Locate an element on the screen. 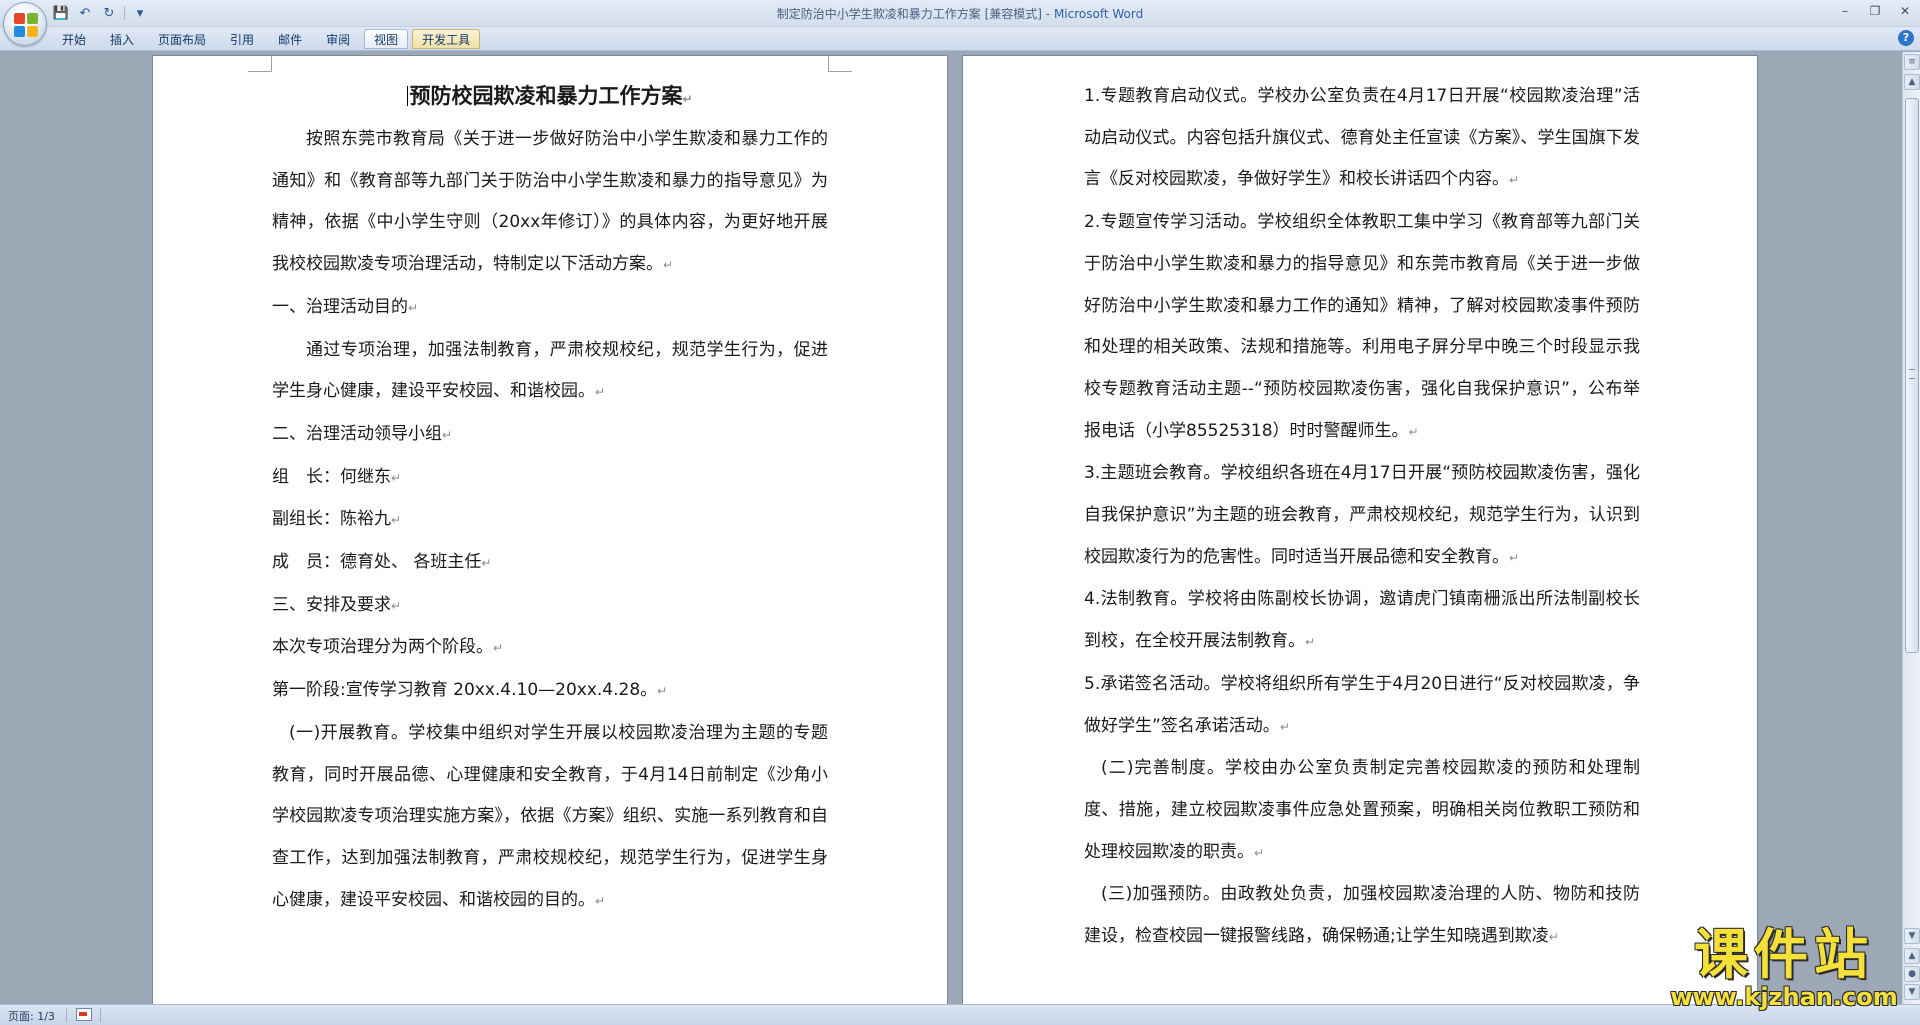 This screenshot has width=1920, height=1025. paragraph-text: 二、治理活动领导小组 is located at coordinates (357, 433).